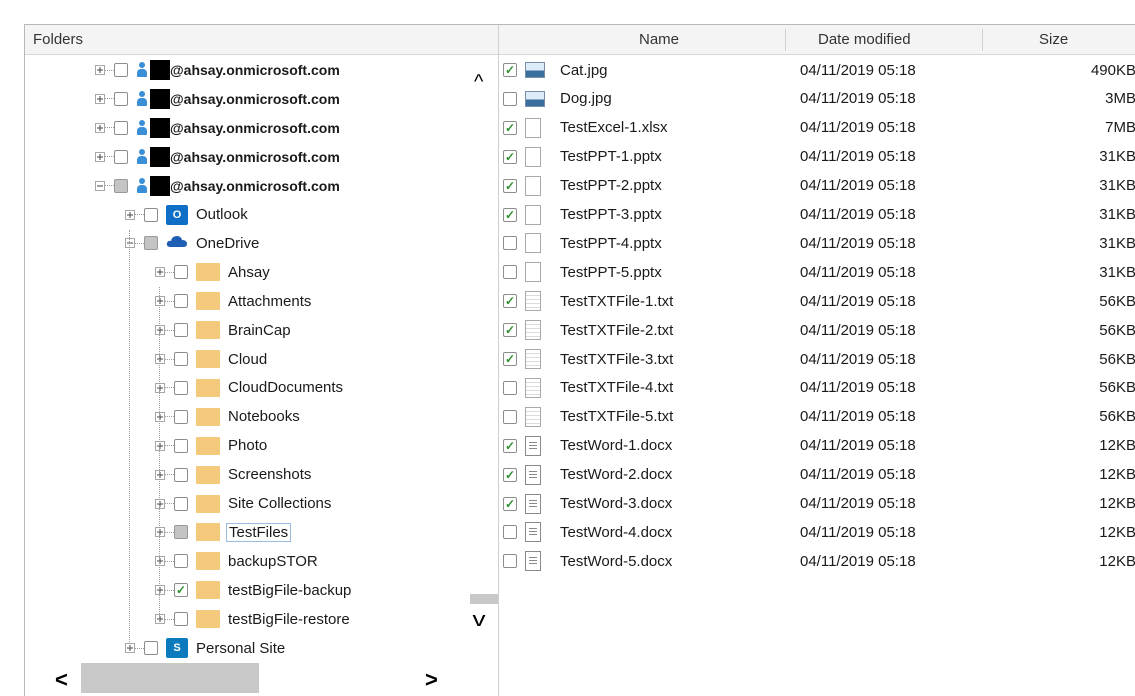 The width and height of the screenshot is (1135, 696). What do you see at coordinates (249, 388) in the screenshot?
I see `folder-node: CloudDocuments` at bounding box center [249, 388].